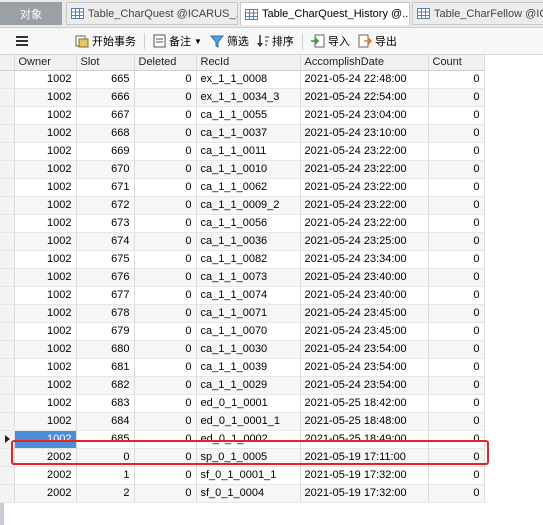 Image resolution: width=543 pixels, height=525 pixels. What do you see at coordinates (105, 277) in the screenshot?
I see `cell-slot: 676` at bounding box center [105, 277].